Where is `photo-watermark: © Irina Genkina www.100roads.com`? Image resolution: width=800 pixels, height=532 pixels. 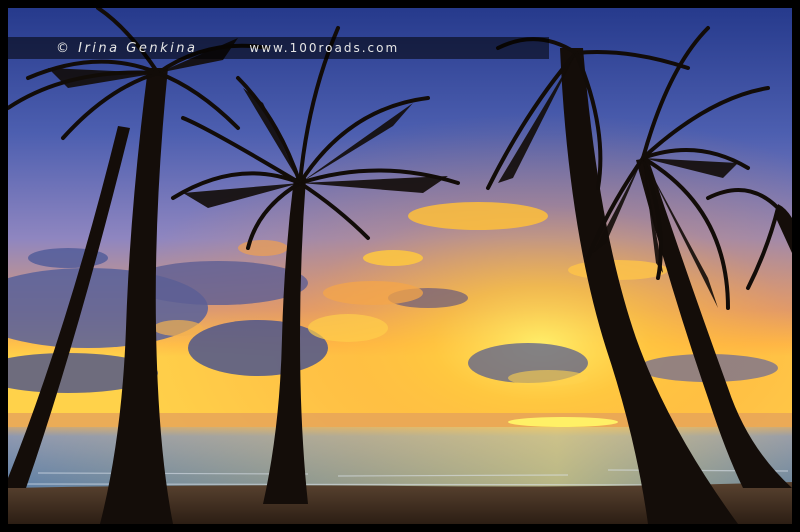 photo-watermark: © Irina Genkina www.100roads.com is located at coordinates (278, 48).